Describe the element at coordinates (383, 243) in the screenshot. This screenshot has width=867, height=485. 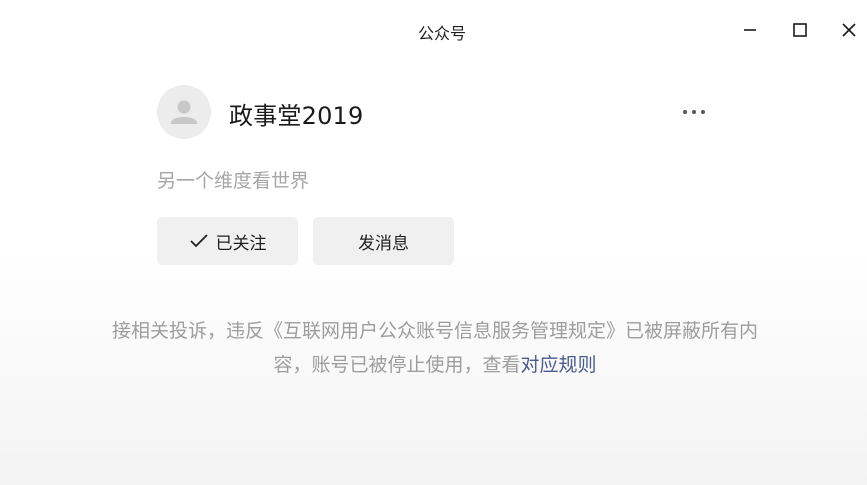
I see `message-label: 发消息` at that location.